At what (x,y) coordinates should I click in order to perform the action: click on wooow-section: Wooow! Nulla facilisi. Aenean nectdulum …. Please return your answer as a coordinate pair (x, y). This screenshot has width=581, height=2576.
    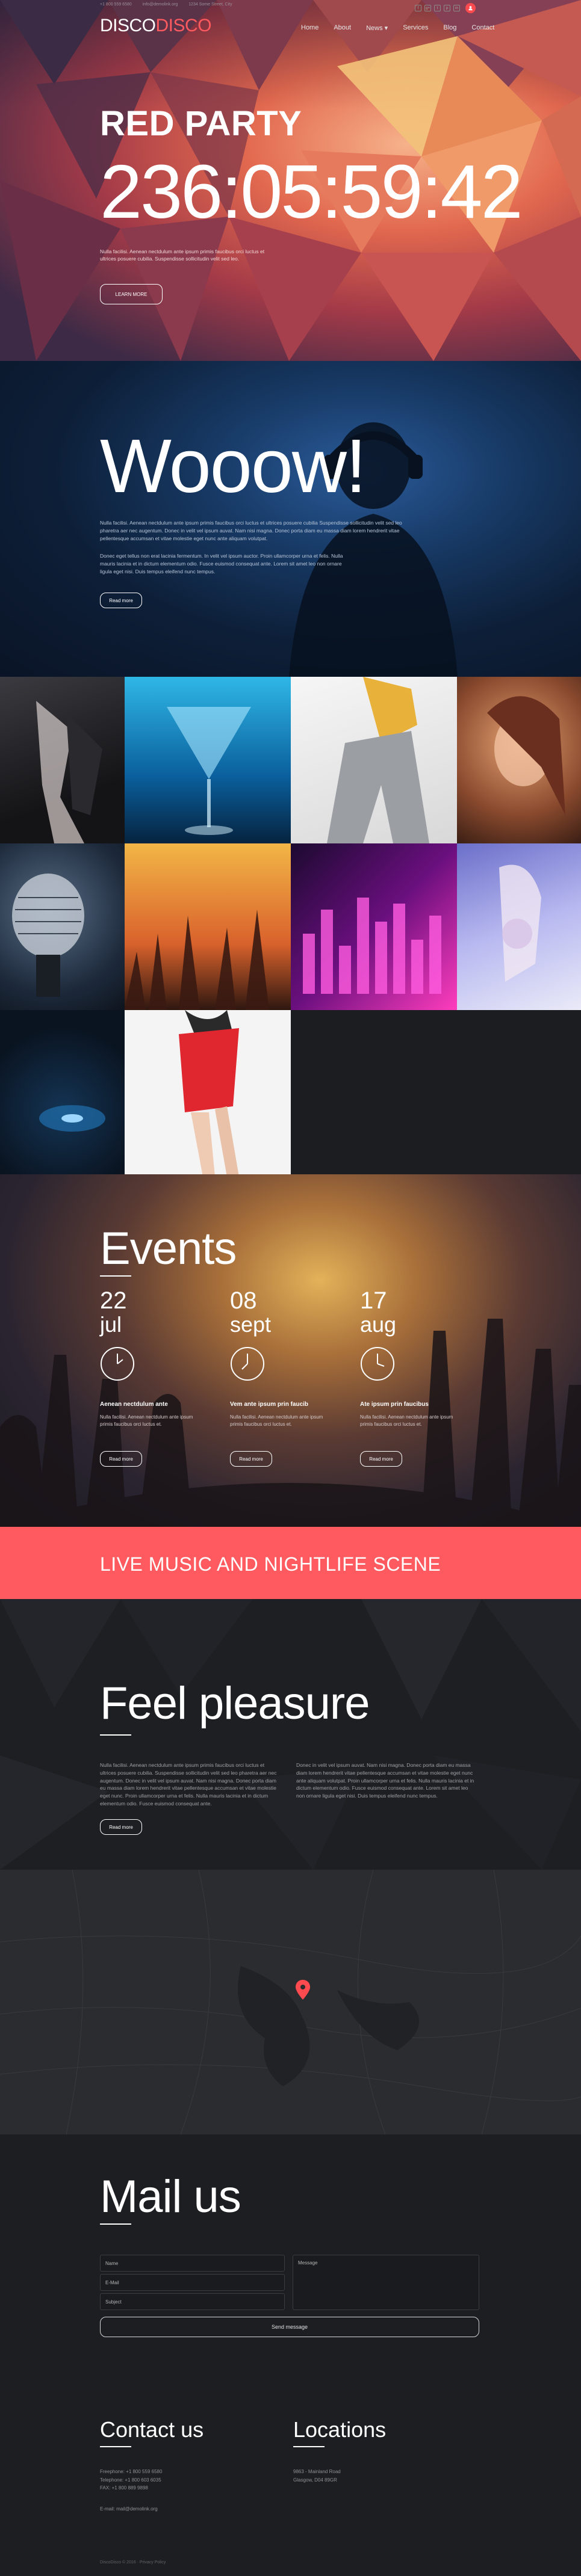
    Looking at the image, I should click on (290, 519).